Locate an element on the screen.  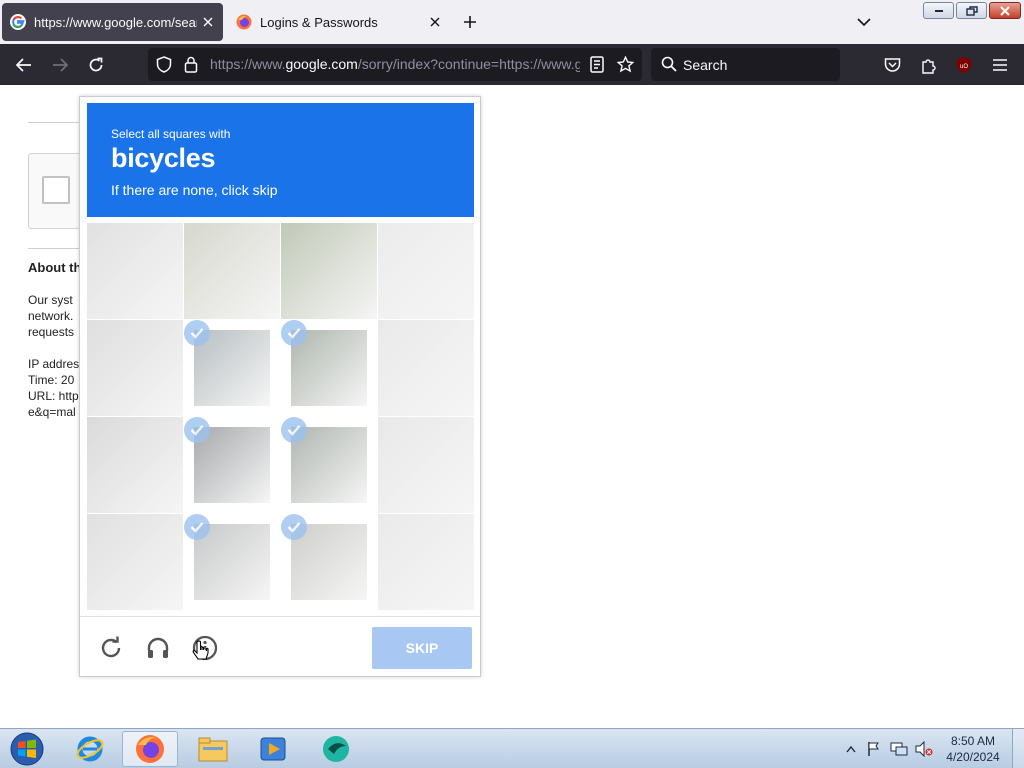
start-button is located at coordinates (27, 749).